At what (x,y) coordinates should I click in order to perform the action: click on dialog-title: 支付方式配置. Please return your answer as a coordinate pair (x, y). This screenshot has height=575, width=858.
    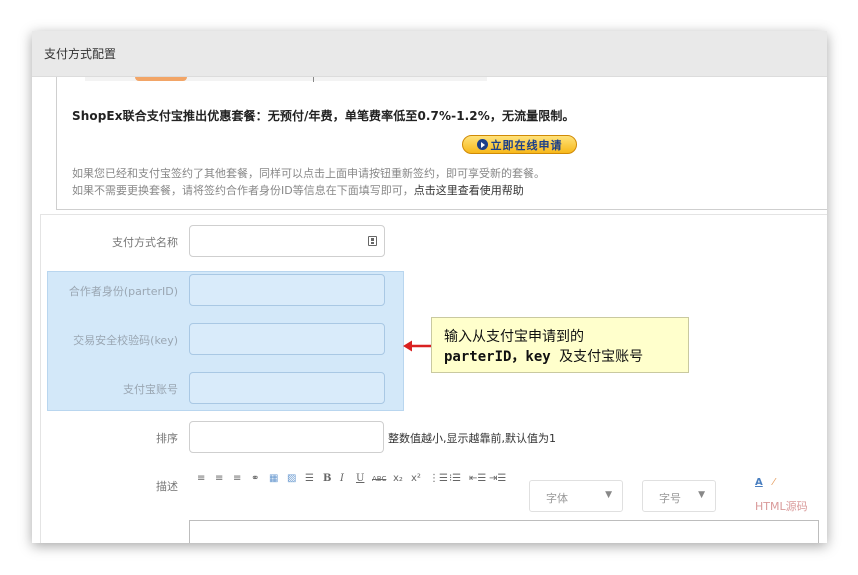
    Looking at the image, I should click on (80, 54).